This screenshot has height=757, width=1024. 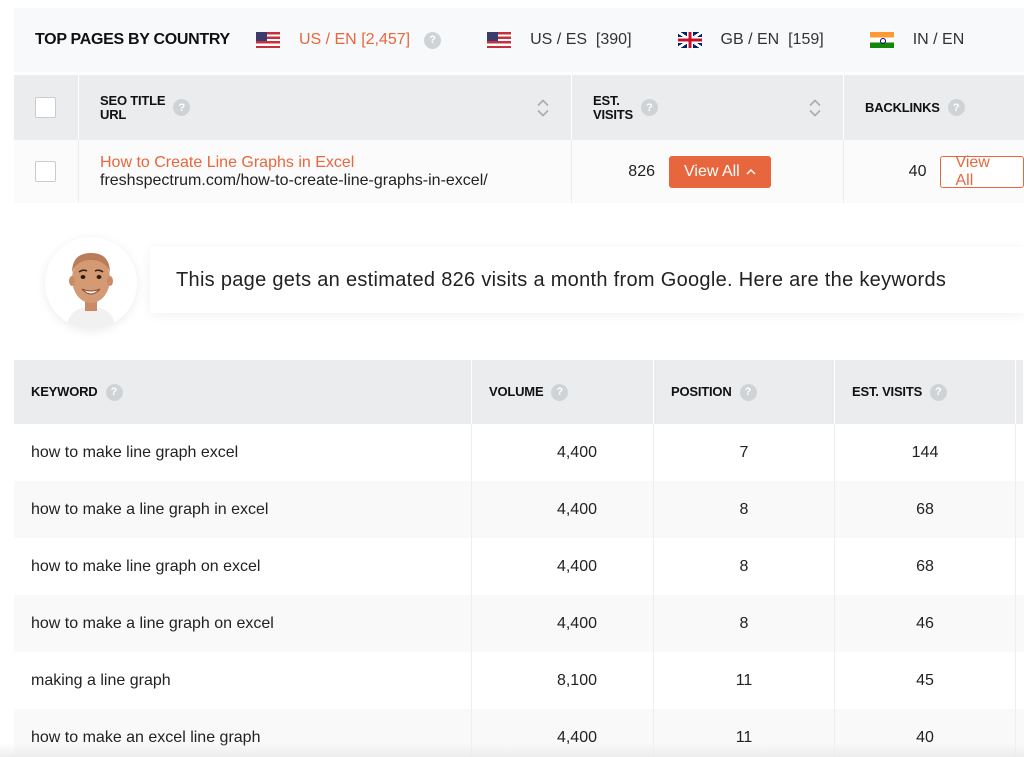 I want to click on view-all-backlinks-button: View All, so click(x=982, y=171).